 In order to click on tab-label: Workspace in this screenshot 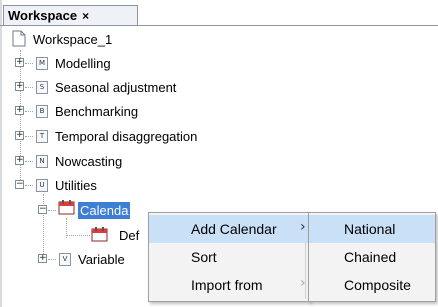, I will do `click(43, 15)`.